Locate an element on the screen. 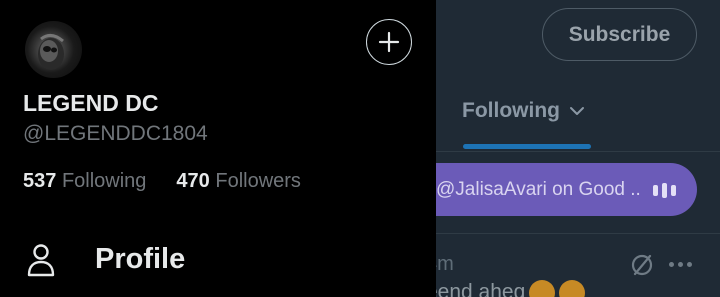  following-link: 537 Following is located at coordinates (84, 181).